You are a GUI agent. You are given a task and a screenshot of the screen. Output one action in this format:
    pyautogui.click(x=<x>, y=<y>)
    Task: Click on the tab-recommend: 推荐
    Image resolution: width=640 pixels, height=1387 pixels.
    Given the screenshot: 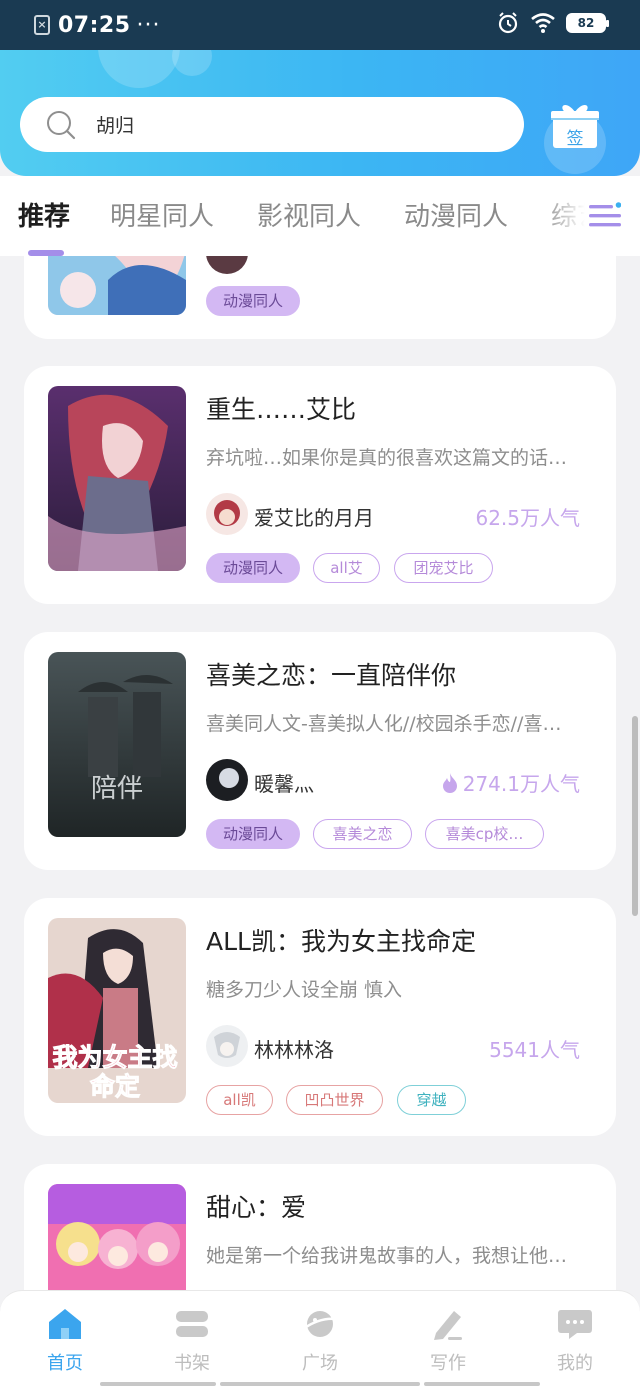 What is the action you would take?
    pyautogui.click(x=44, y=214)
    